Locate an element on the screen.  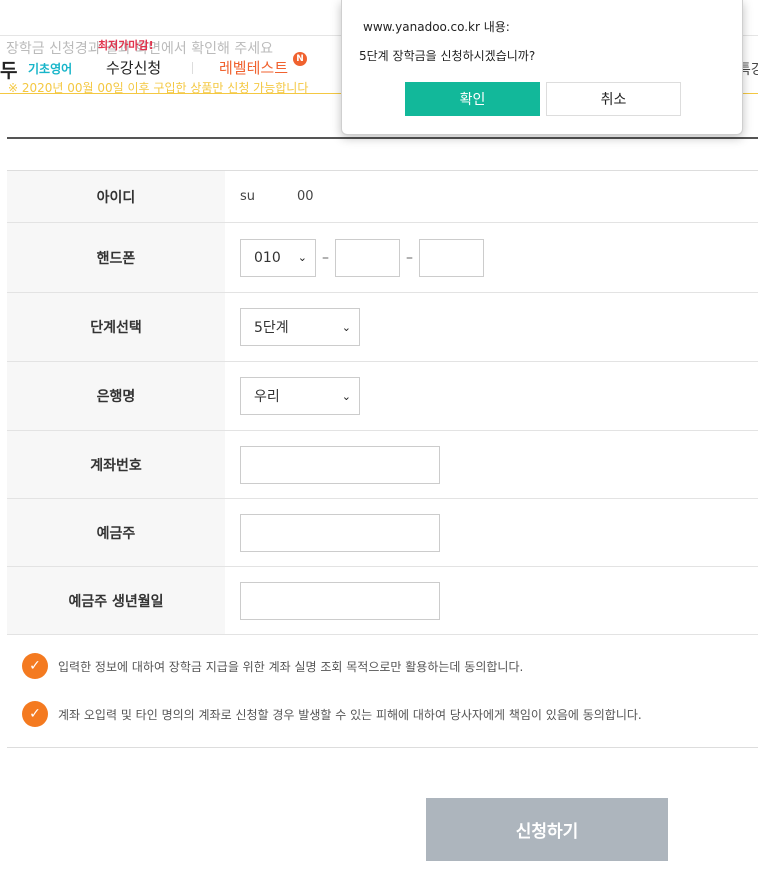
promo-badge: 최저가마감! is located at coordinates (126, 45).